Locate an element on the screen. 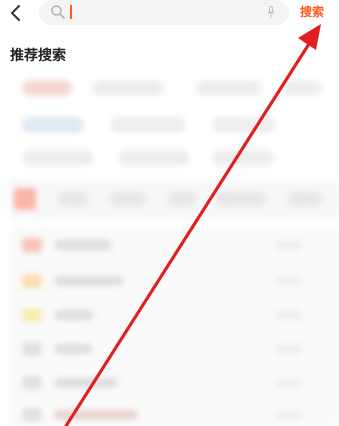 Image resolution: width=339 pixels, height=426 pixels. back-button is located at coordinates (16, 13).